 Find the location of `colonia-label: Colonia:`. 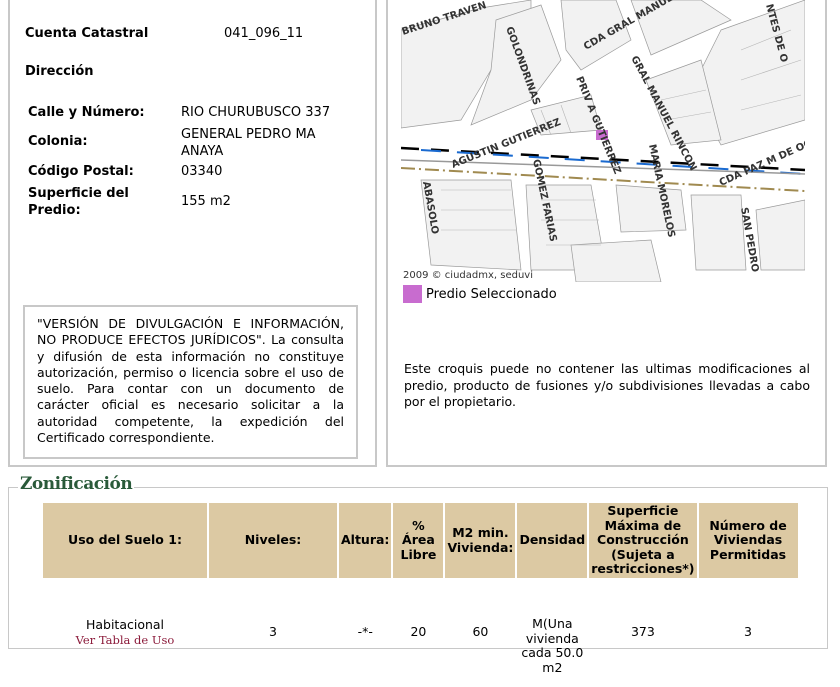

colonia-label: Colonia: is located at coordinates (58, 141).